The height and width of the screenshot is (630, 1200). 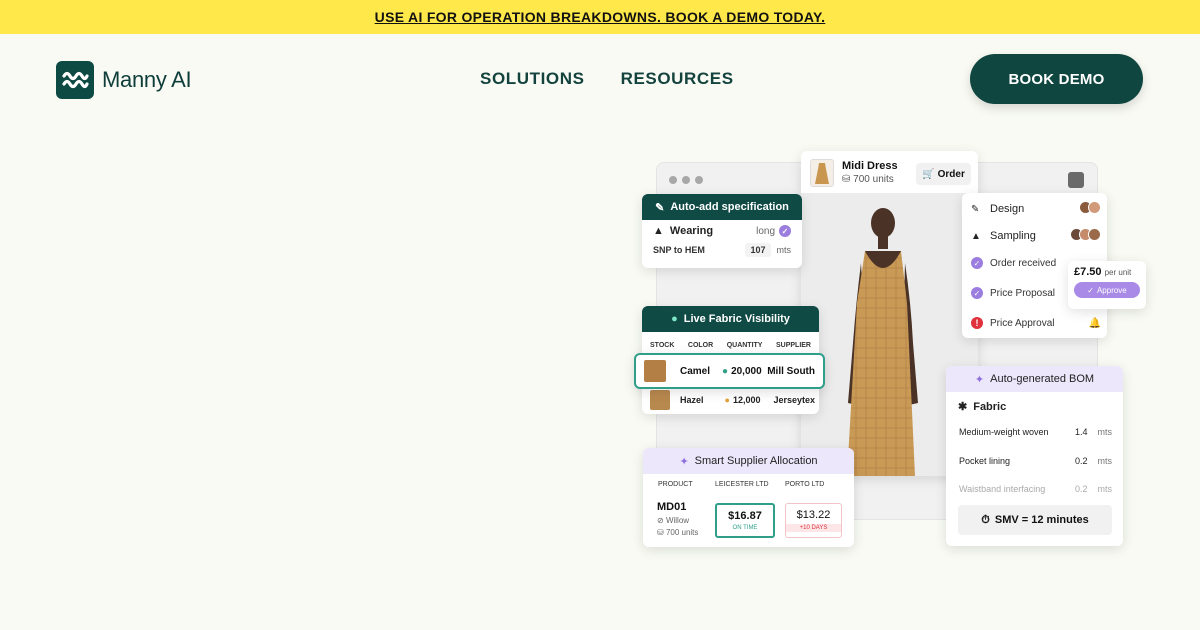 I want to click on table-row: Hazel ● 12,000 Jerseytex, so click(x=732, y=400).